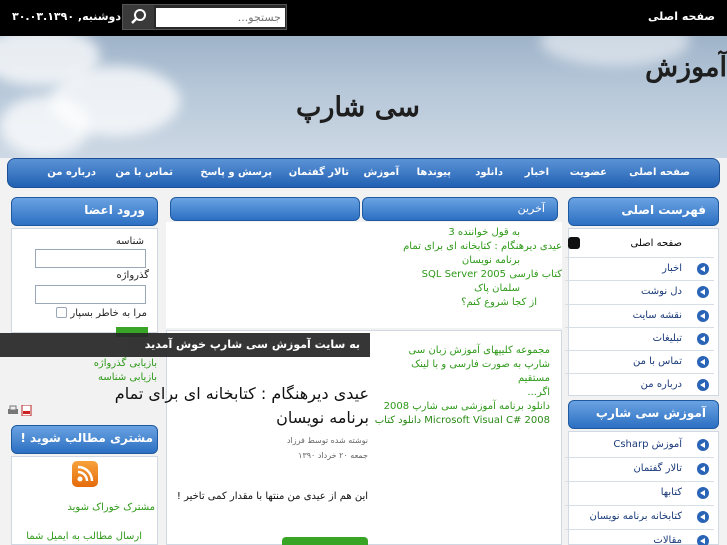  Describe the element at coordinates (333, 455) in the screenshot. I see `article-date: جمعه ۲۰ خرداد ۱۳۹۰` at that location.